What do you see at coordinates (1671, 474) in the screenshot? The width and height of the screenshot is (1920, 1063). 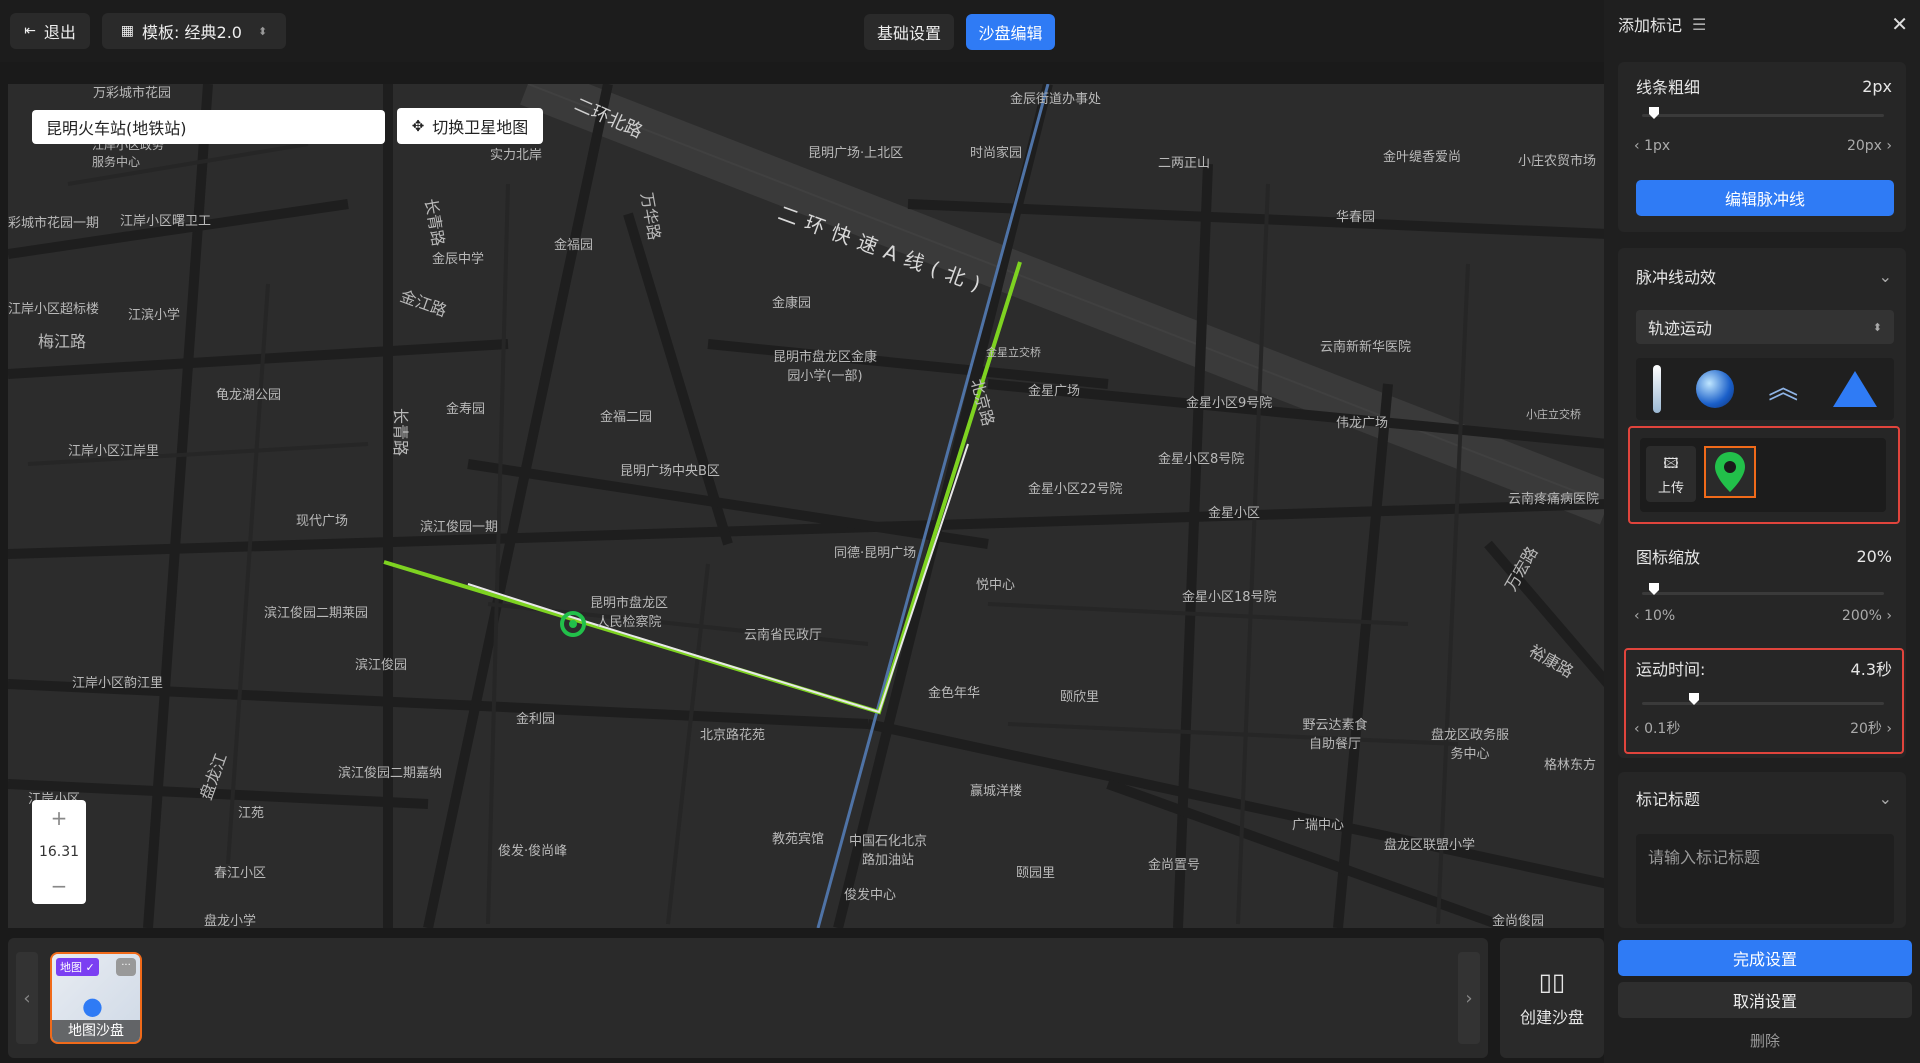 I see `upload-button: 🖾 上传` at bounding box center [1671, 474].